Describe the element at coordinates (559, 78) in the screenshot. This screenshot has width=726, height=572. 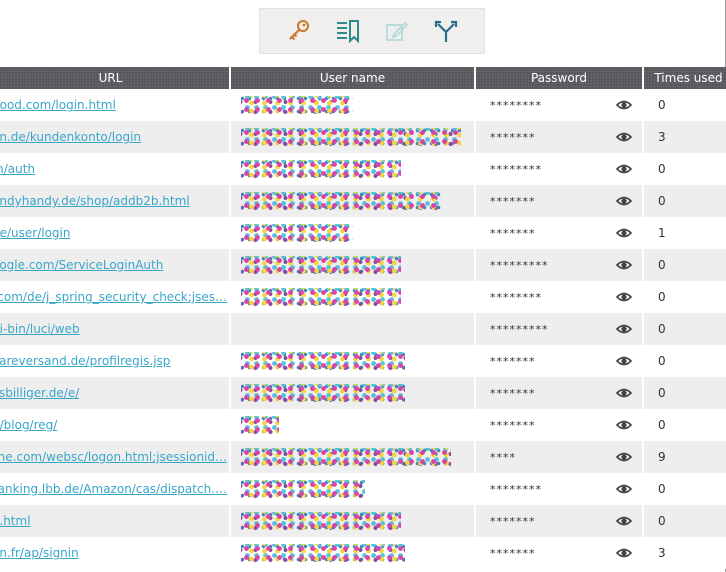
I see `column-header-password: Password` at that location.